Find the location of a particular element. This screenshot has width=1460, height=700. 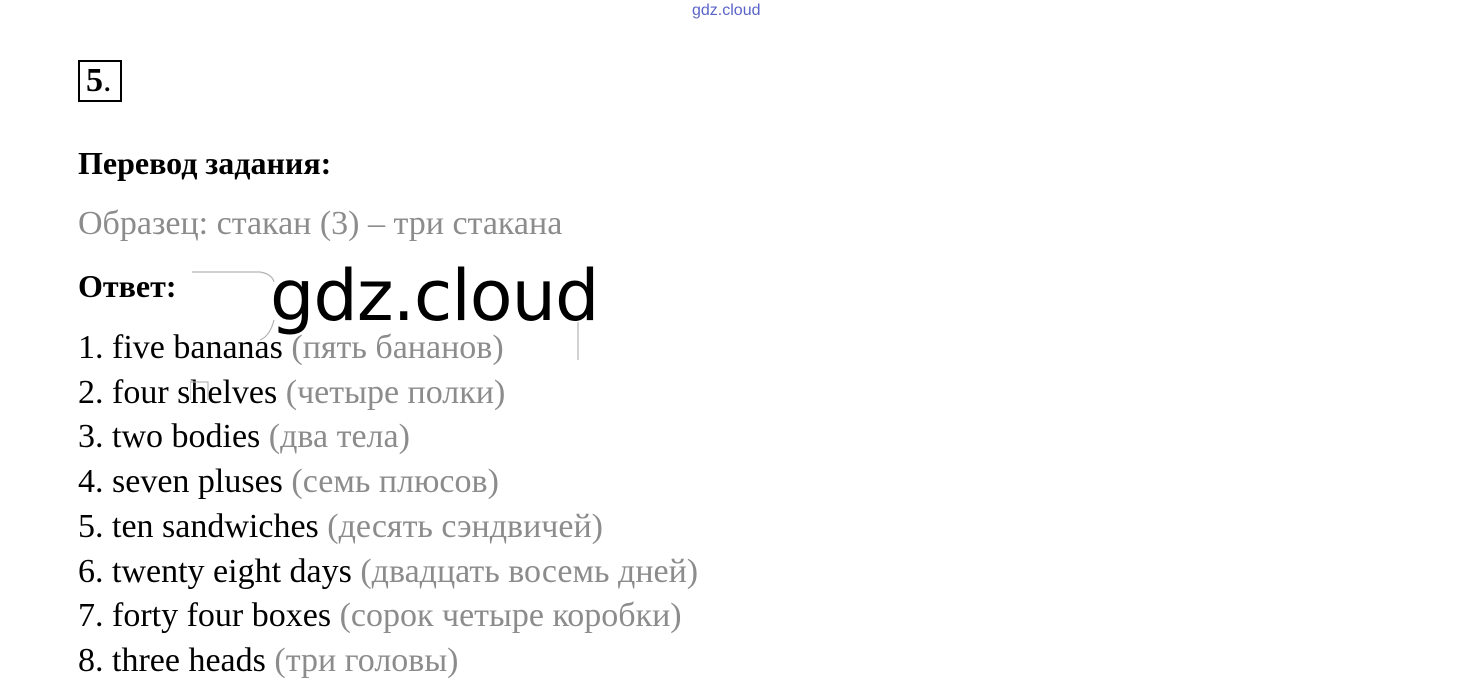

answer-item-5: 5. ten sandwiches (десять сэндвичей) is located at coordinates (388, 527).